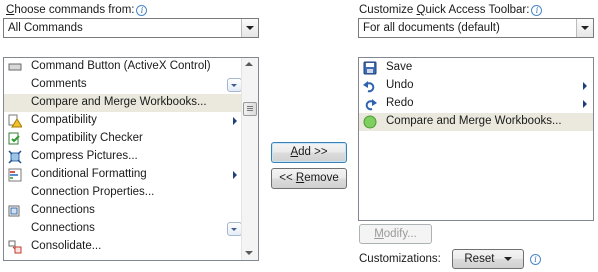  I want to click on save-icon, so click(370, 68).